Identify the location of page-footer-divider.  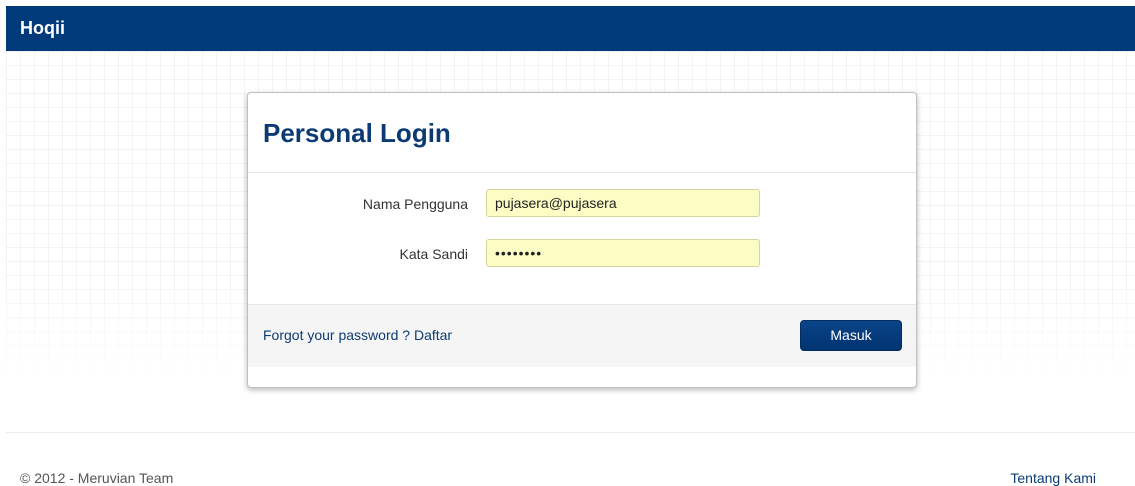
(570, 432).